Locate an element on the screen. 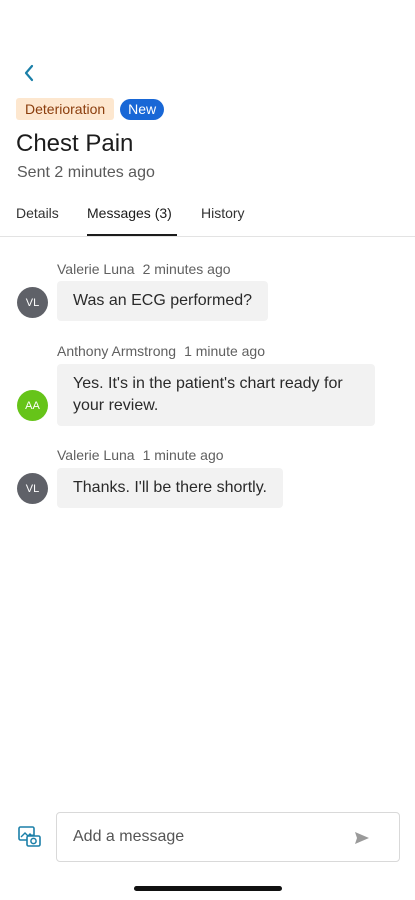 The height and width of the screenshot is (900, 415). send-icon is located at coordinates (362, 838).